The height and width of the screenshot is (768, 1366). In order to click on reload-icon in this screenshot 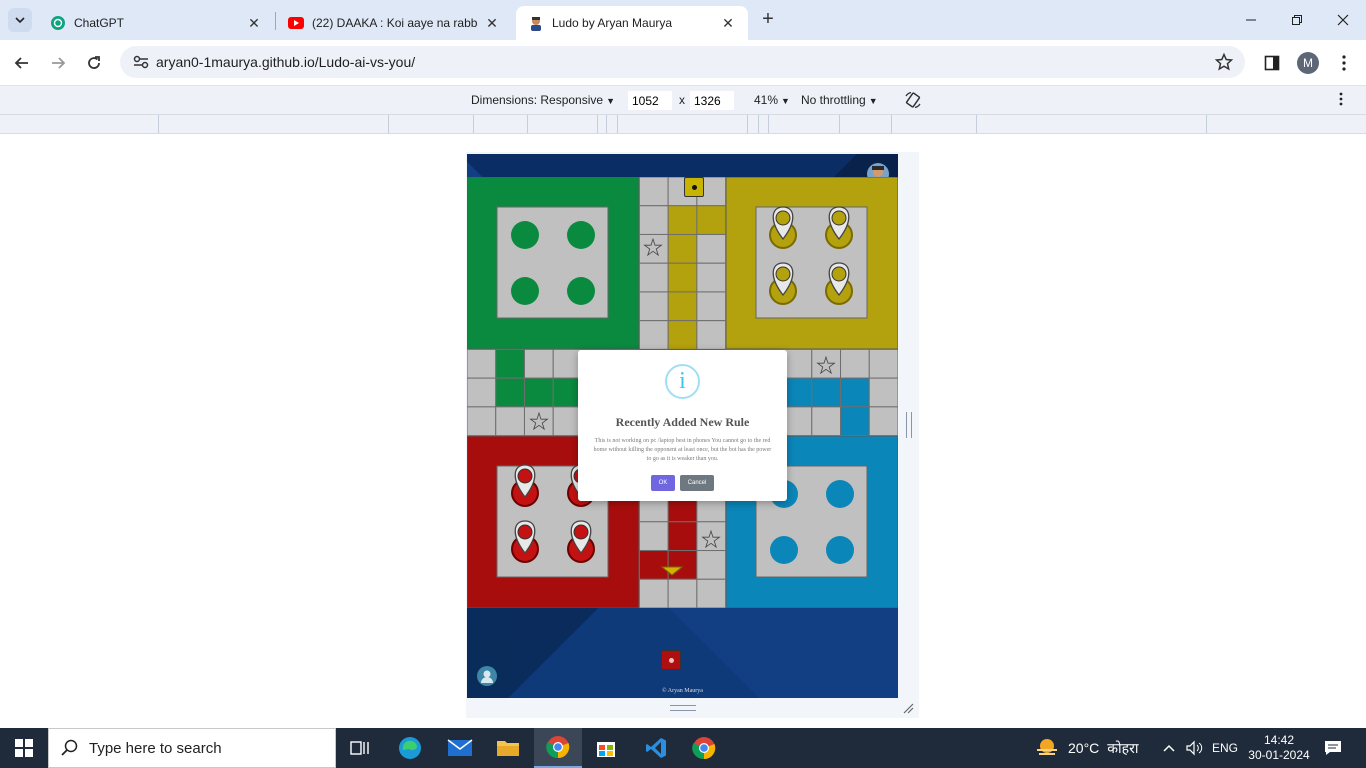, I will do `click(94, 62)`.